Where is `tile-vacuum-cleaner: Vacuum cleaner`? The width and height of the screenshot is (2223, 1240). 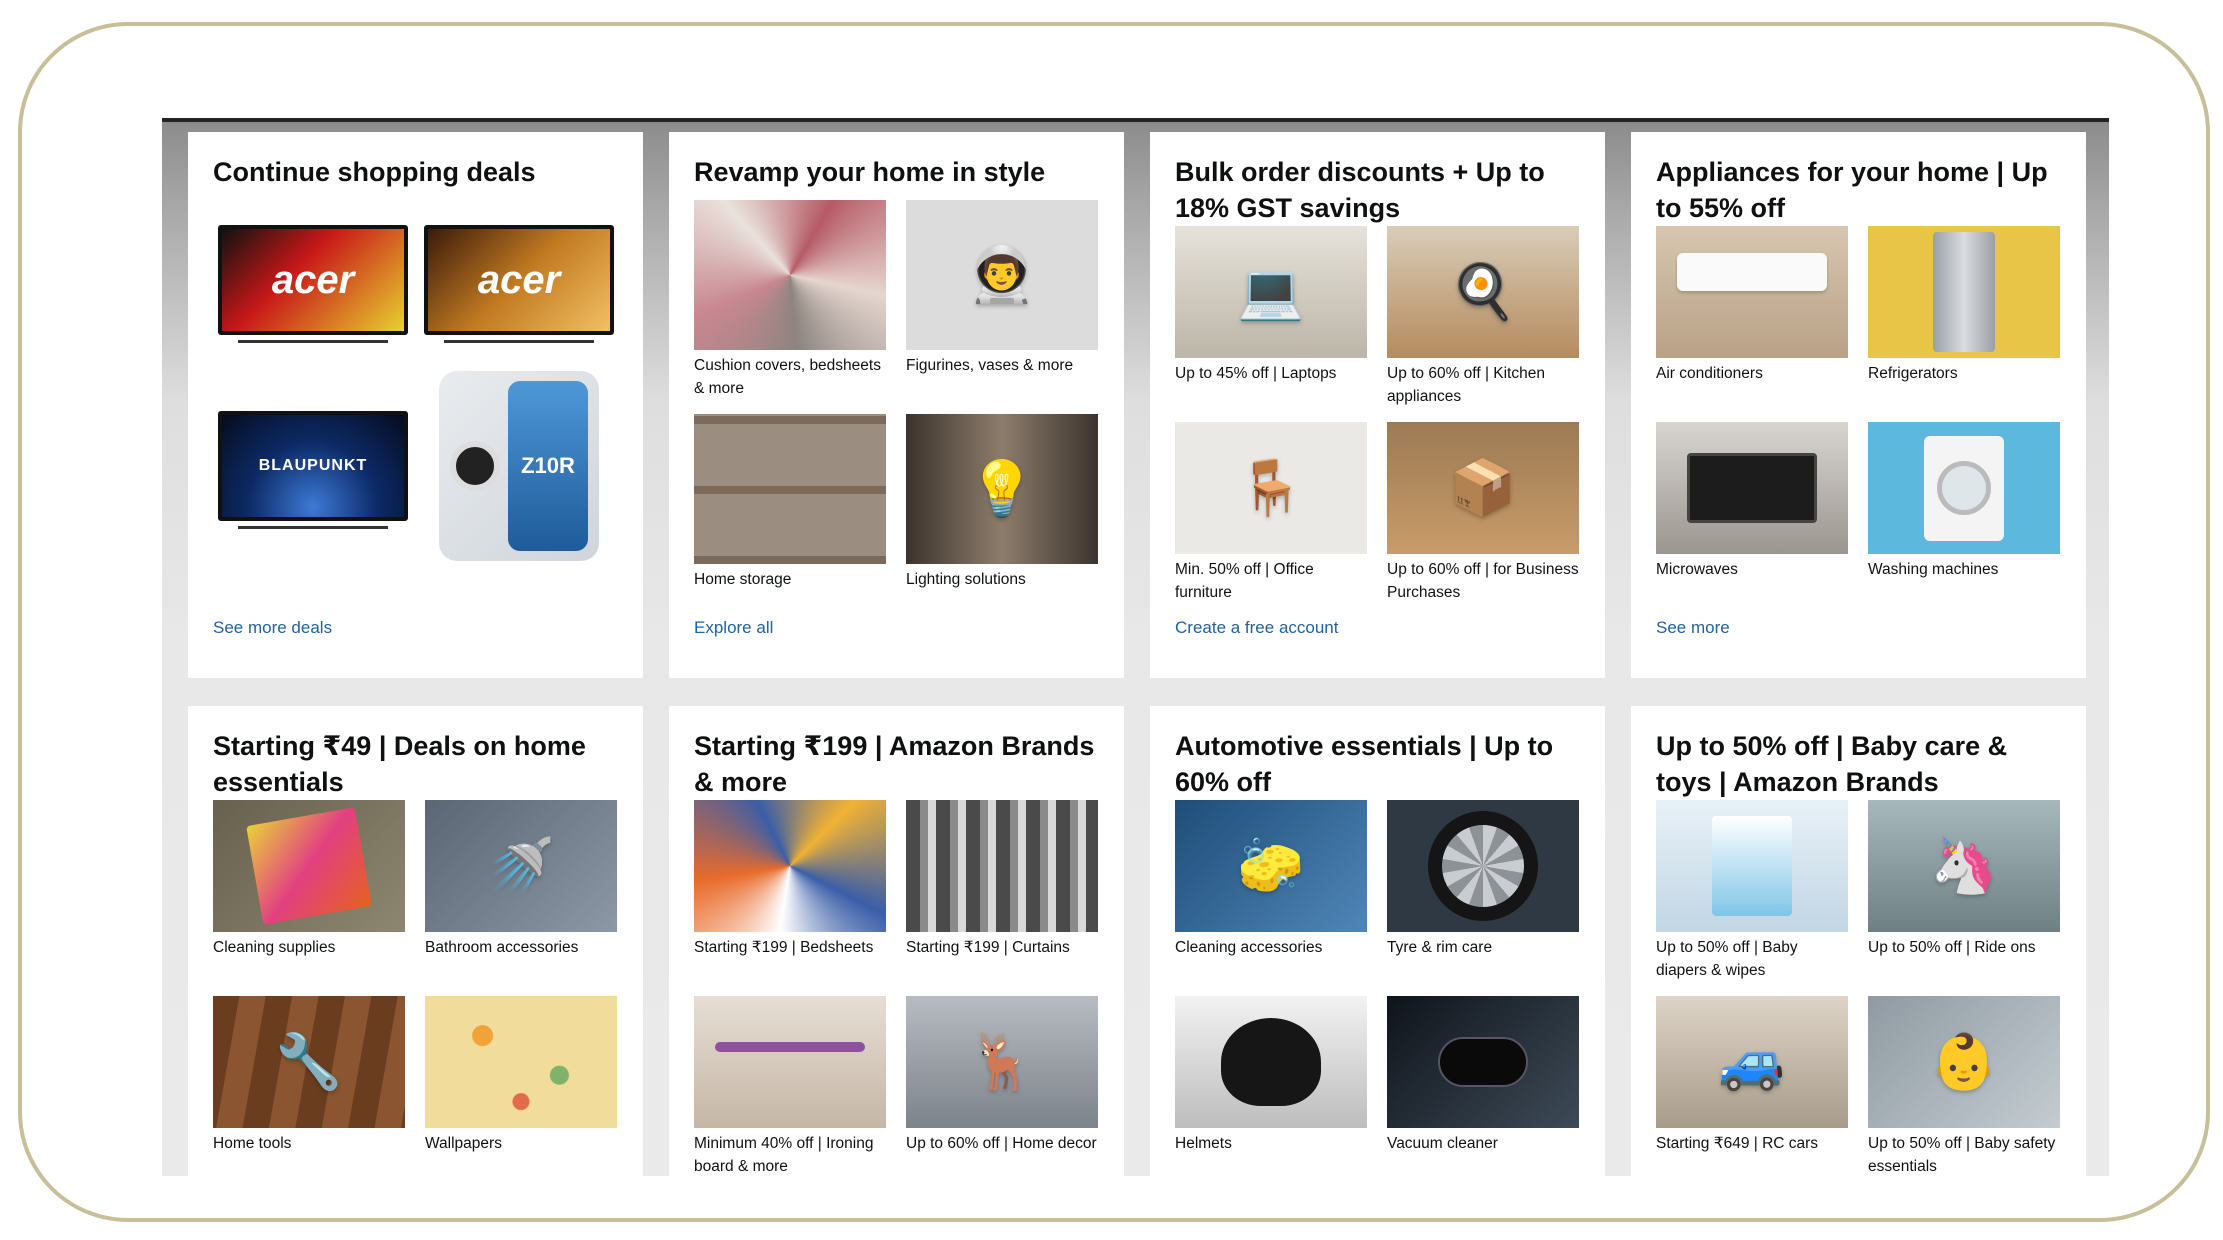 tile-vacuum-cleaner: Vacuum cleaner is located at coordinates (1483, 1086).